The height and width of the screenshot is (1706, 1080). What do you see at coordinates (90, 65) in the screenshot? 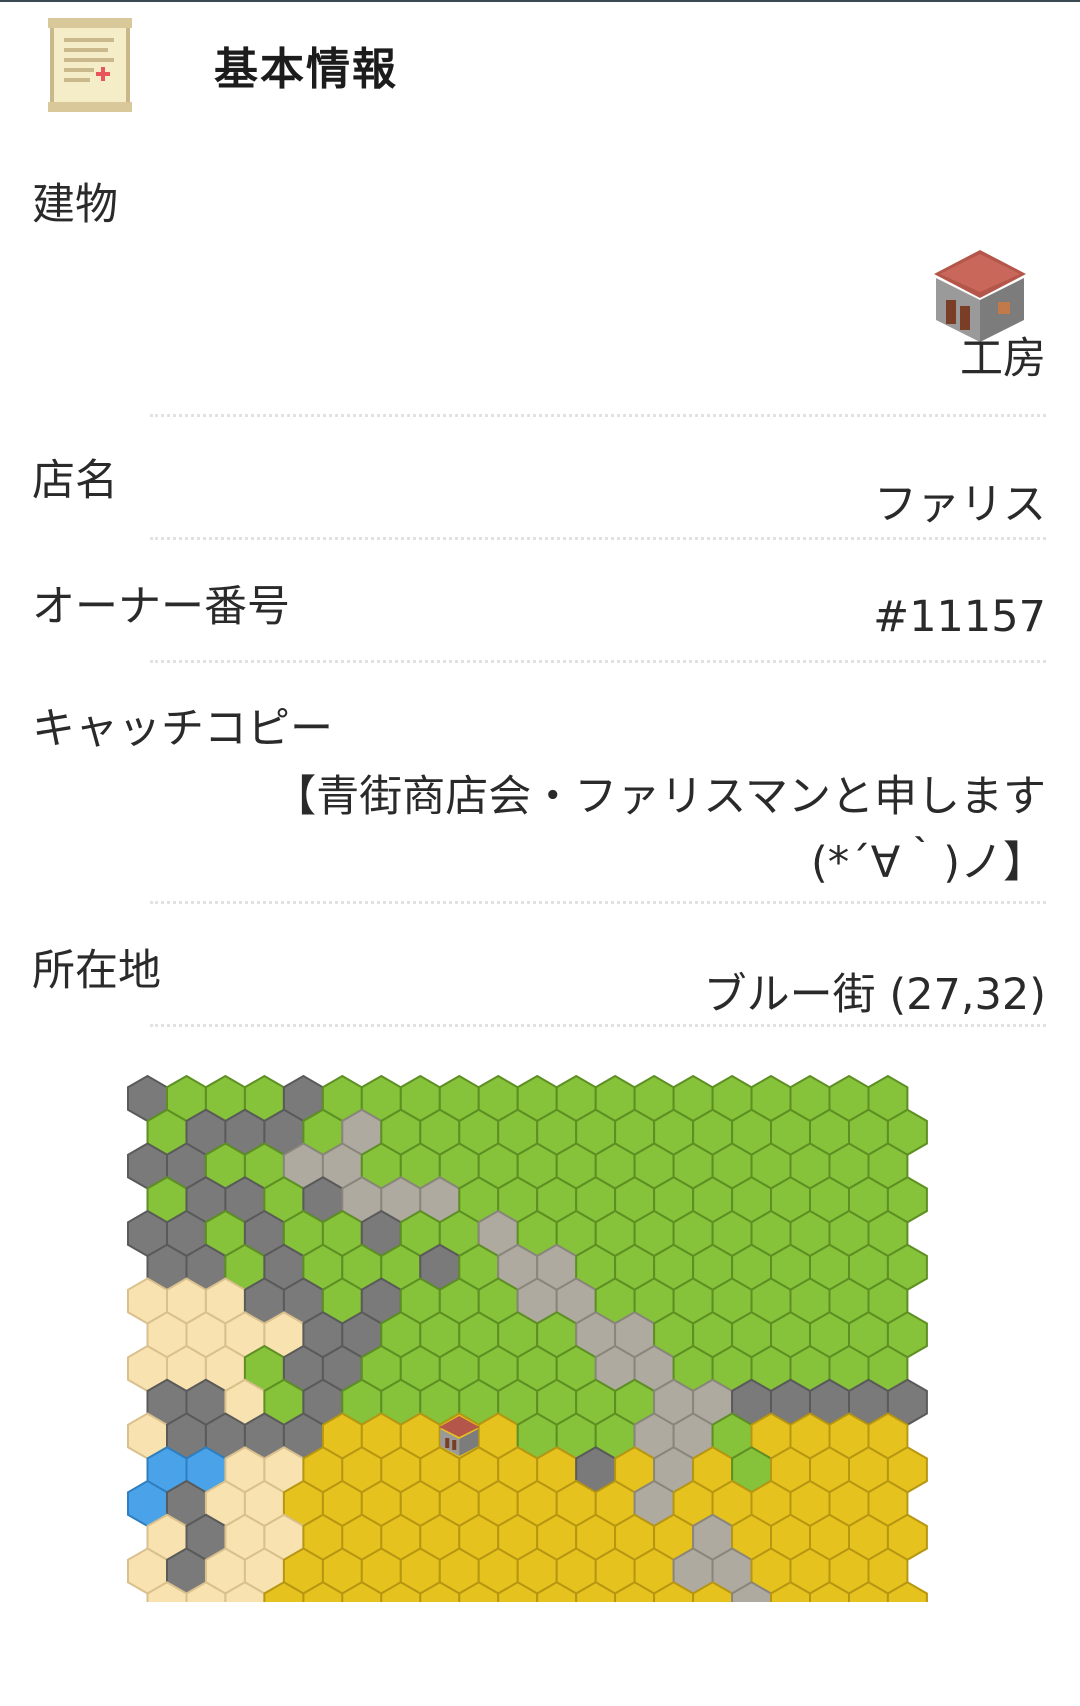
I see `scroll-icon` at bounding box center [90, 65].